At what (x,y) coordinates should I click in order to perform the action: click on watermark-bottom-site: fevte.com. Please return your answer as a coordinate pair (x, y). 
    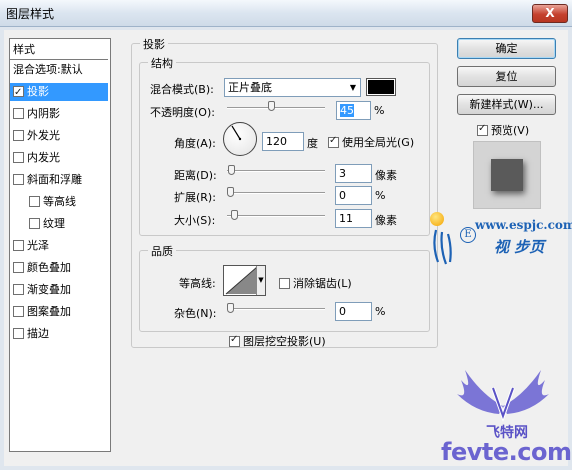
    Looking at the image, I should click on (506, 452).